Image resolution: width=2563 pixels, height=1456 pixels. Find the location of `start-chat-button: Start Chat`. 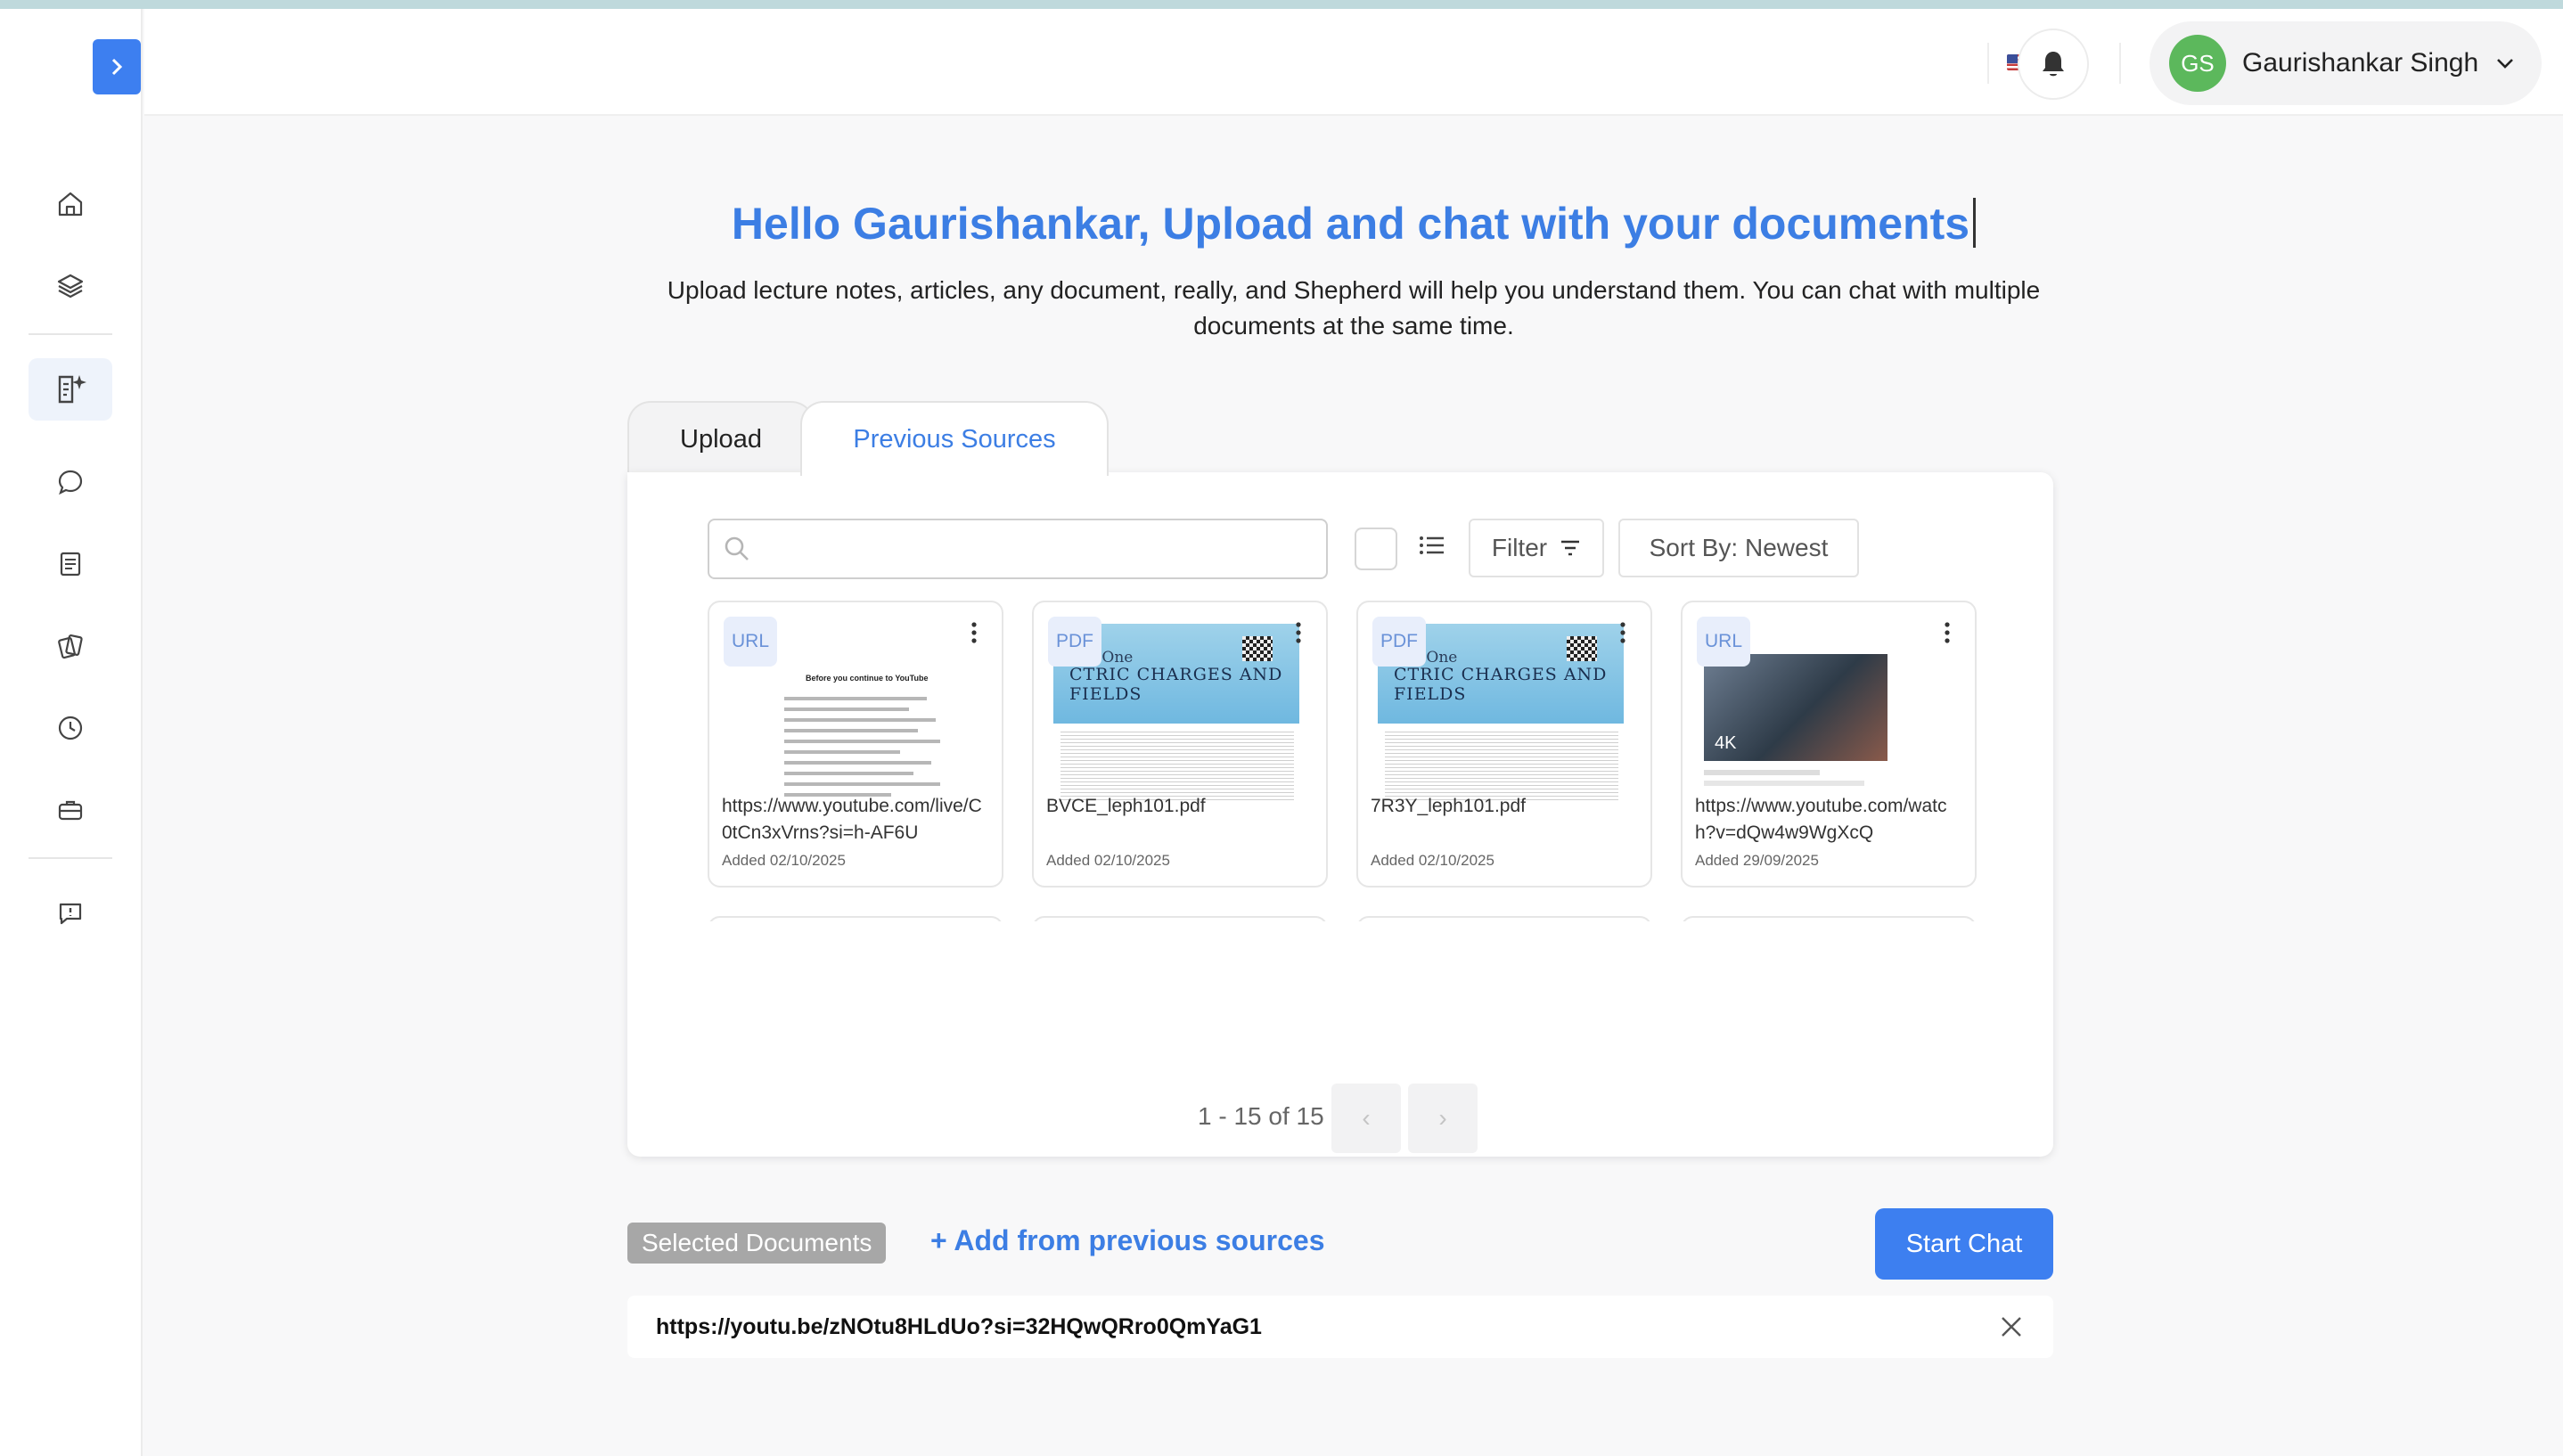

start-chat-button: Start Chat is located at coordinates (1964, 1244).